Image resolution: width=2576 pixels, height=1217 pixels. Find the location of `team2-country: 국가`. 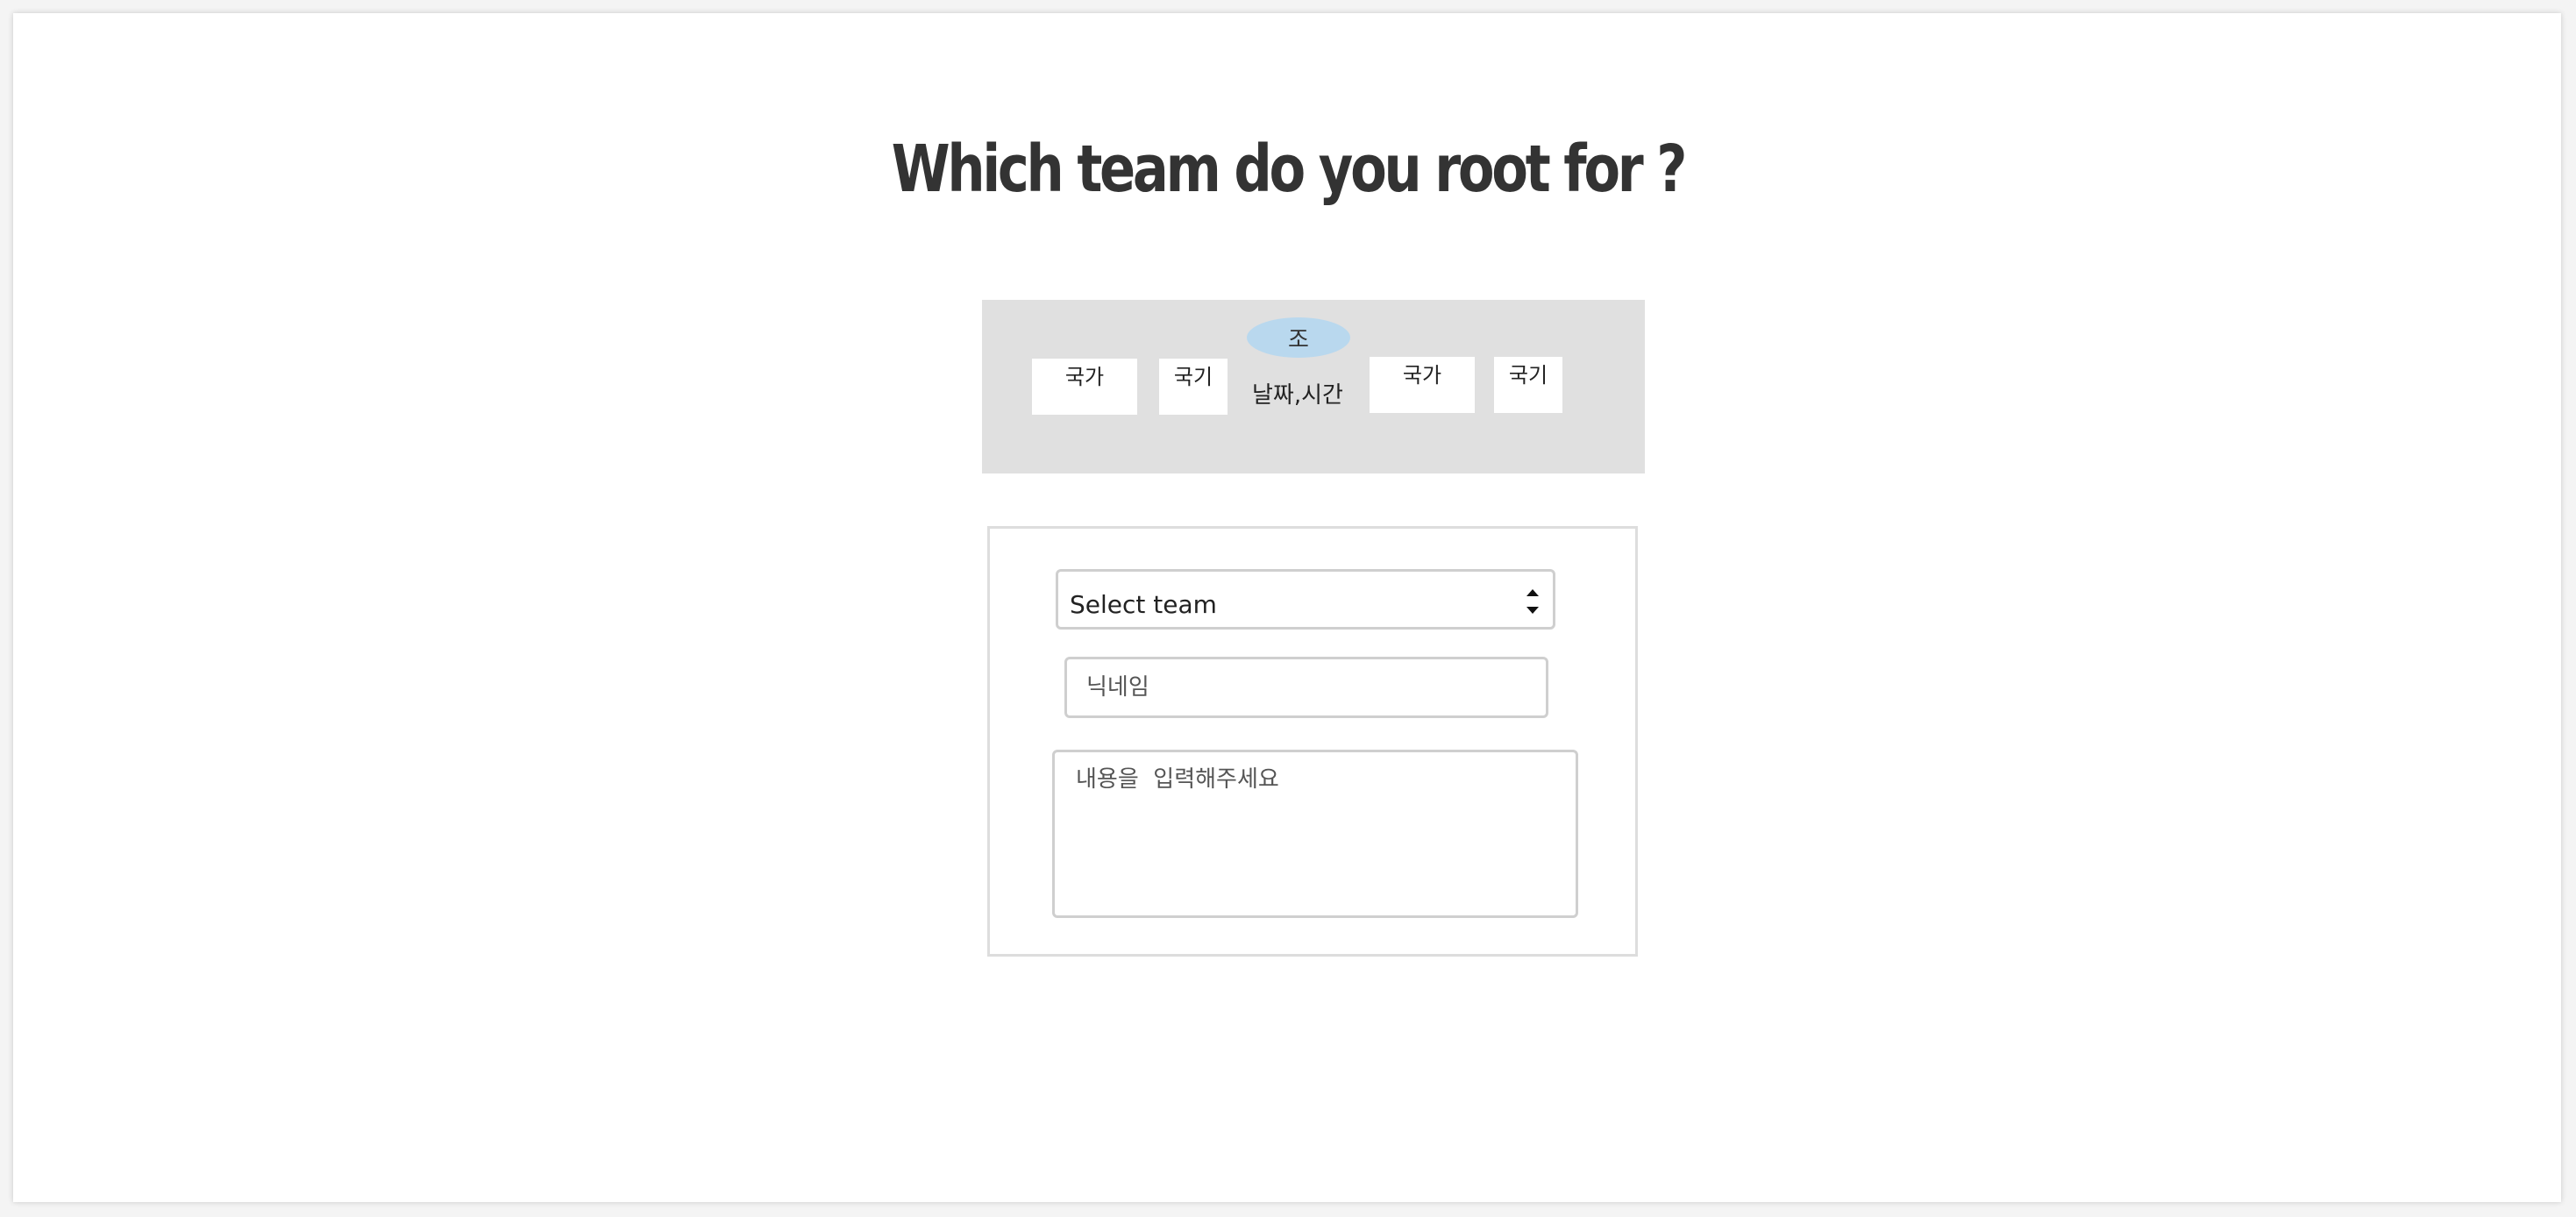

team2-country: 국가 is located at coordinates (1422, 385).